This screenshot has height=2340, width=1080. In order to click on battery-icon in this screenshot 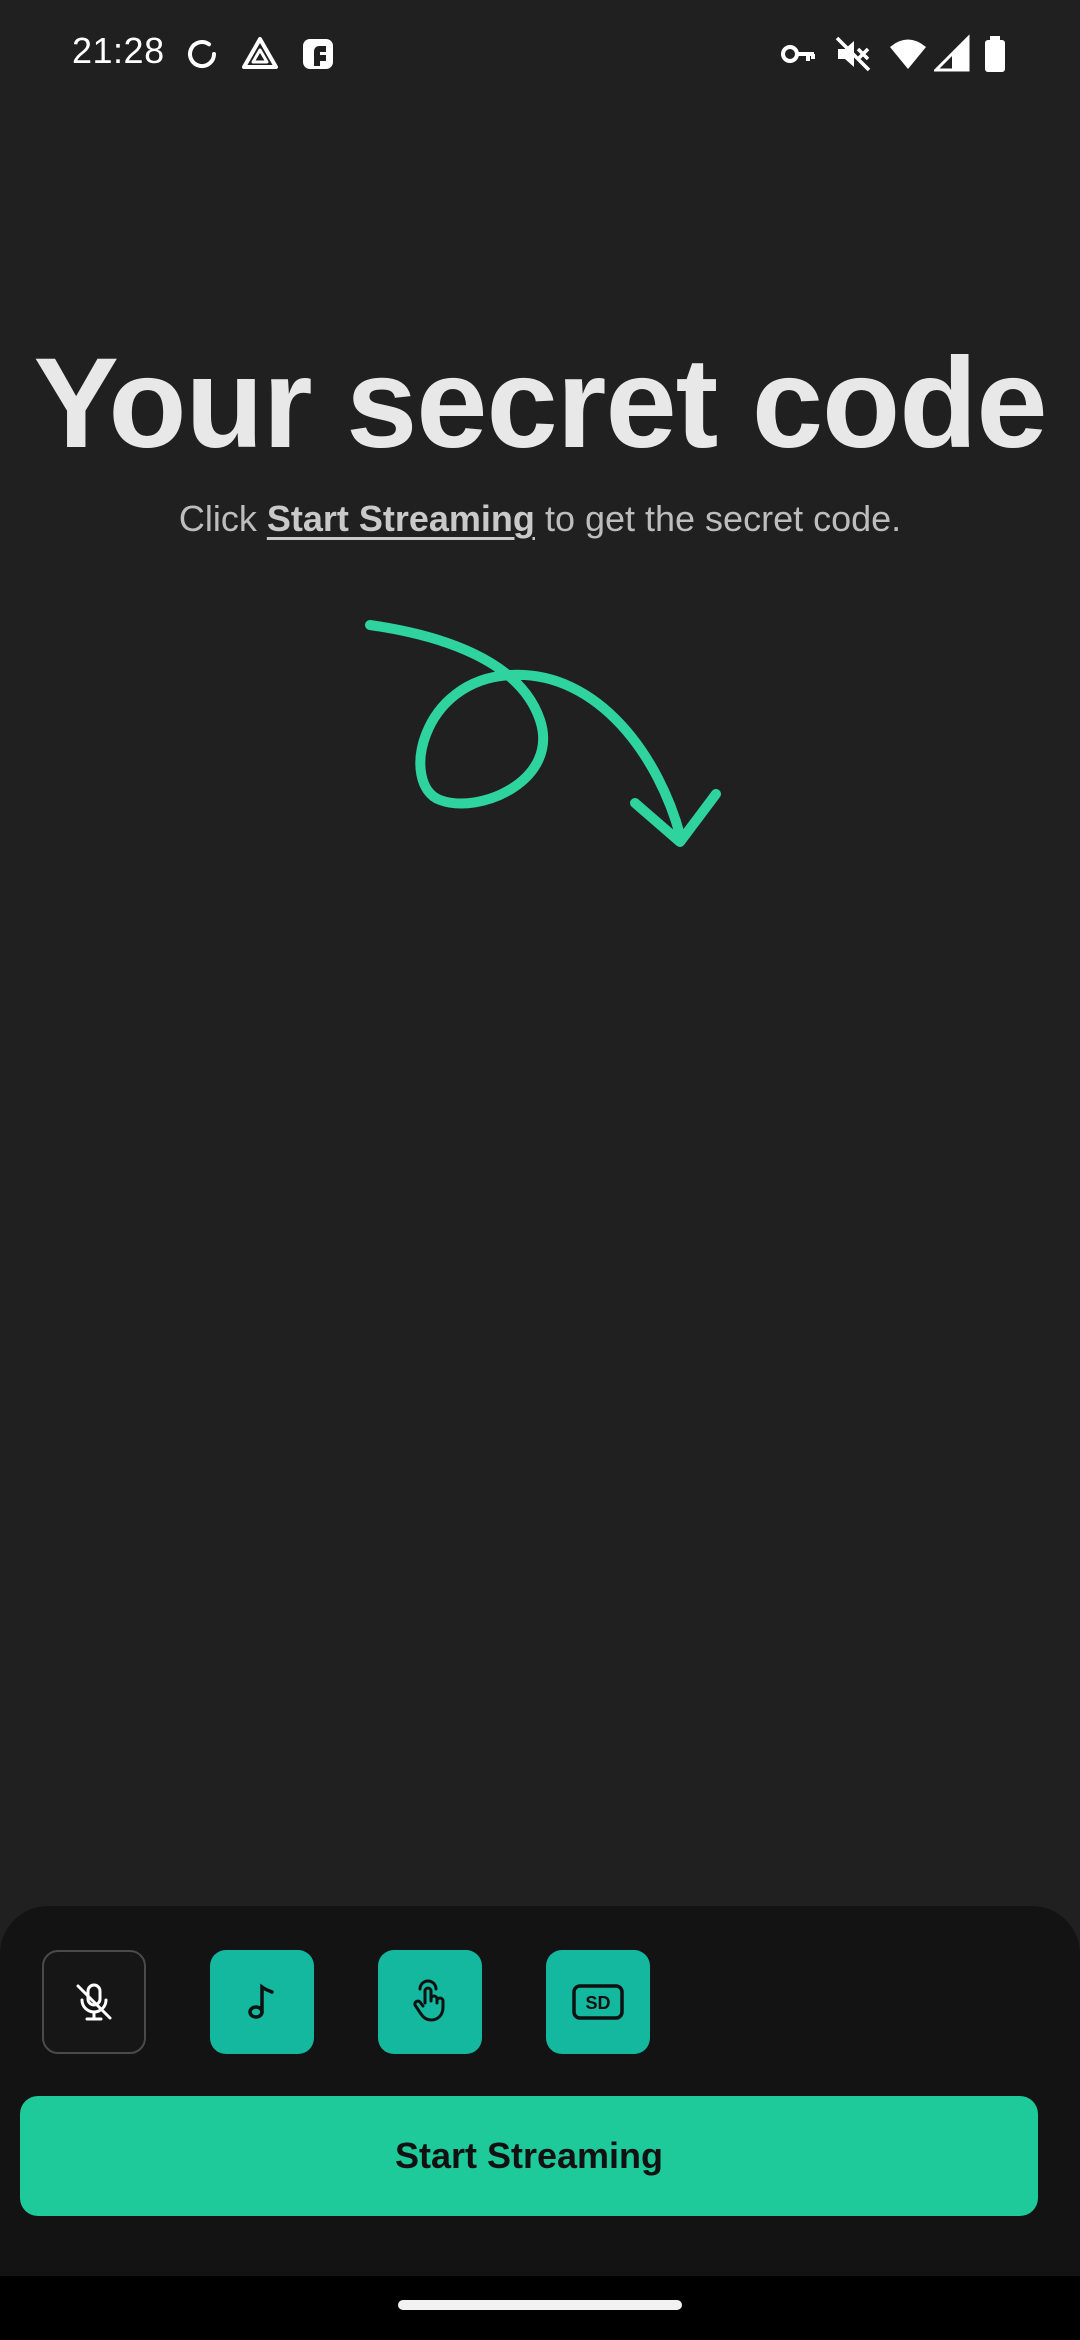, I will do `click(995, 54)`.